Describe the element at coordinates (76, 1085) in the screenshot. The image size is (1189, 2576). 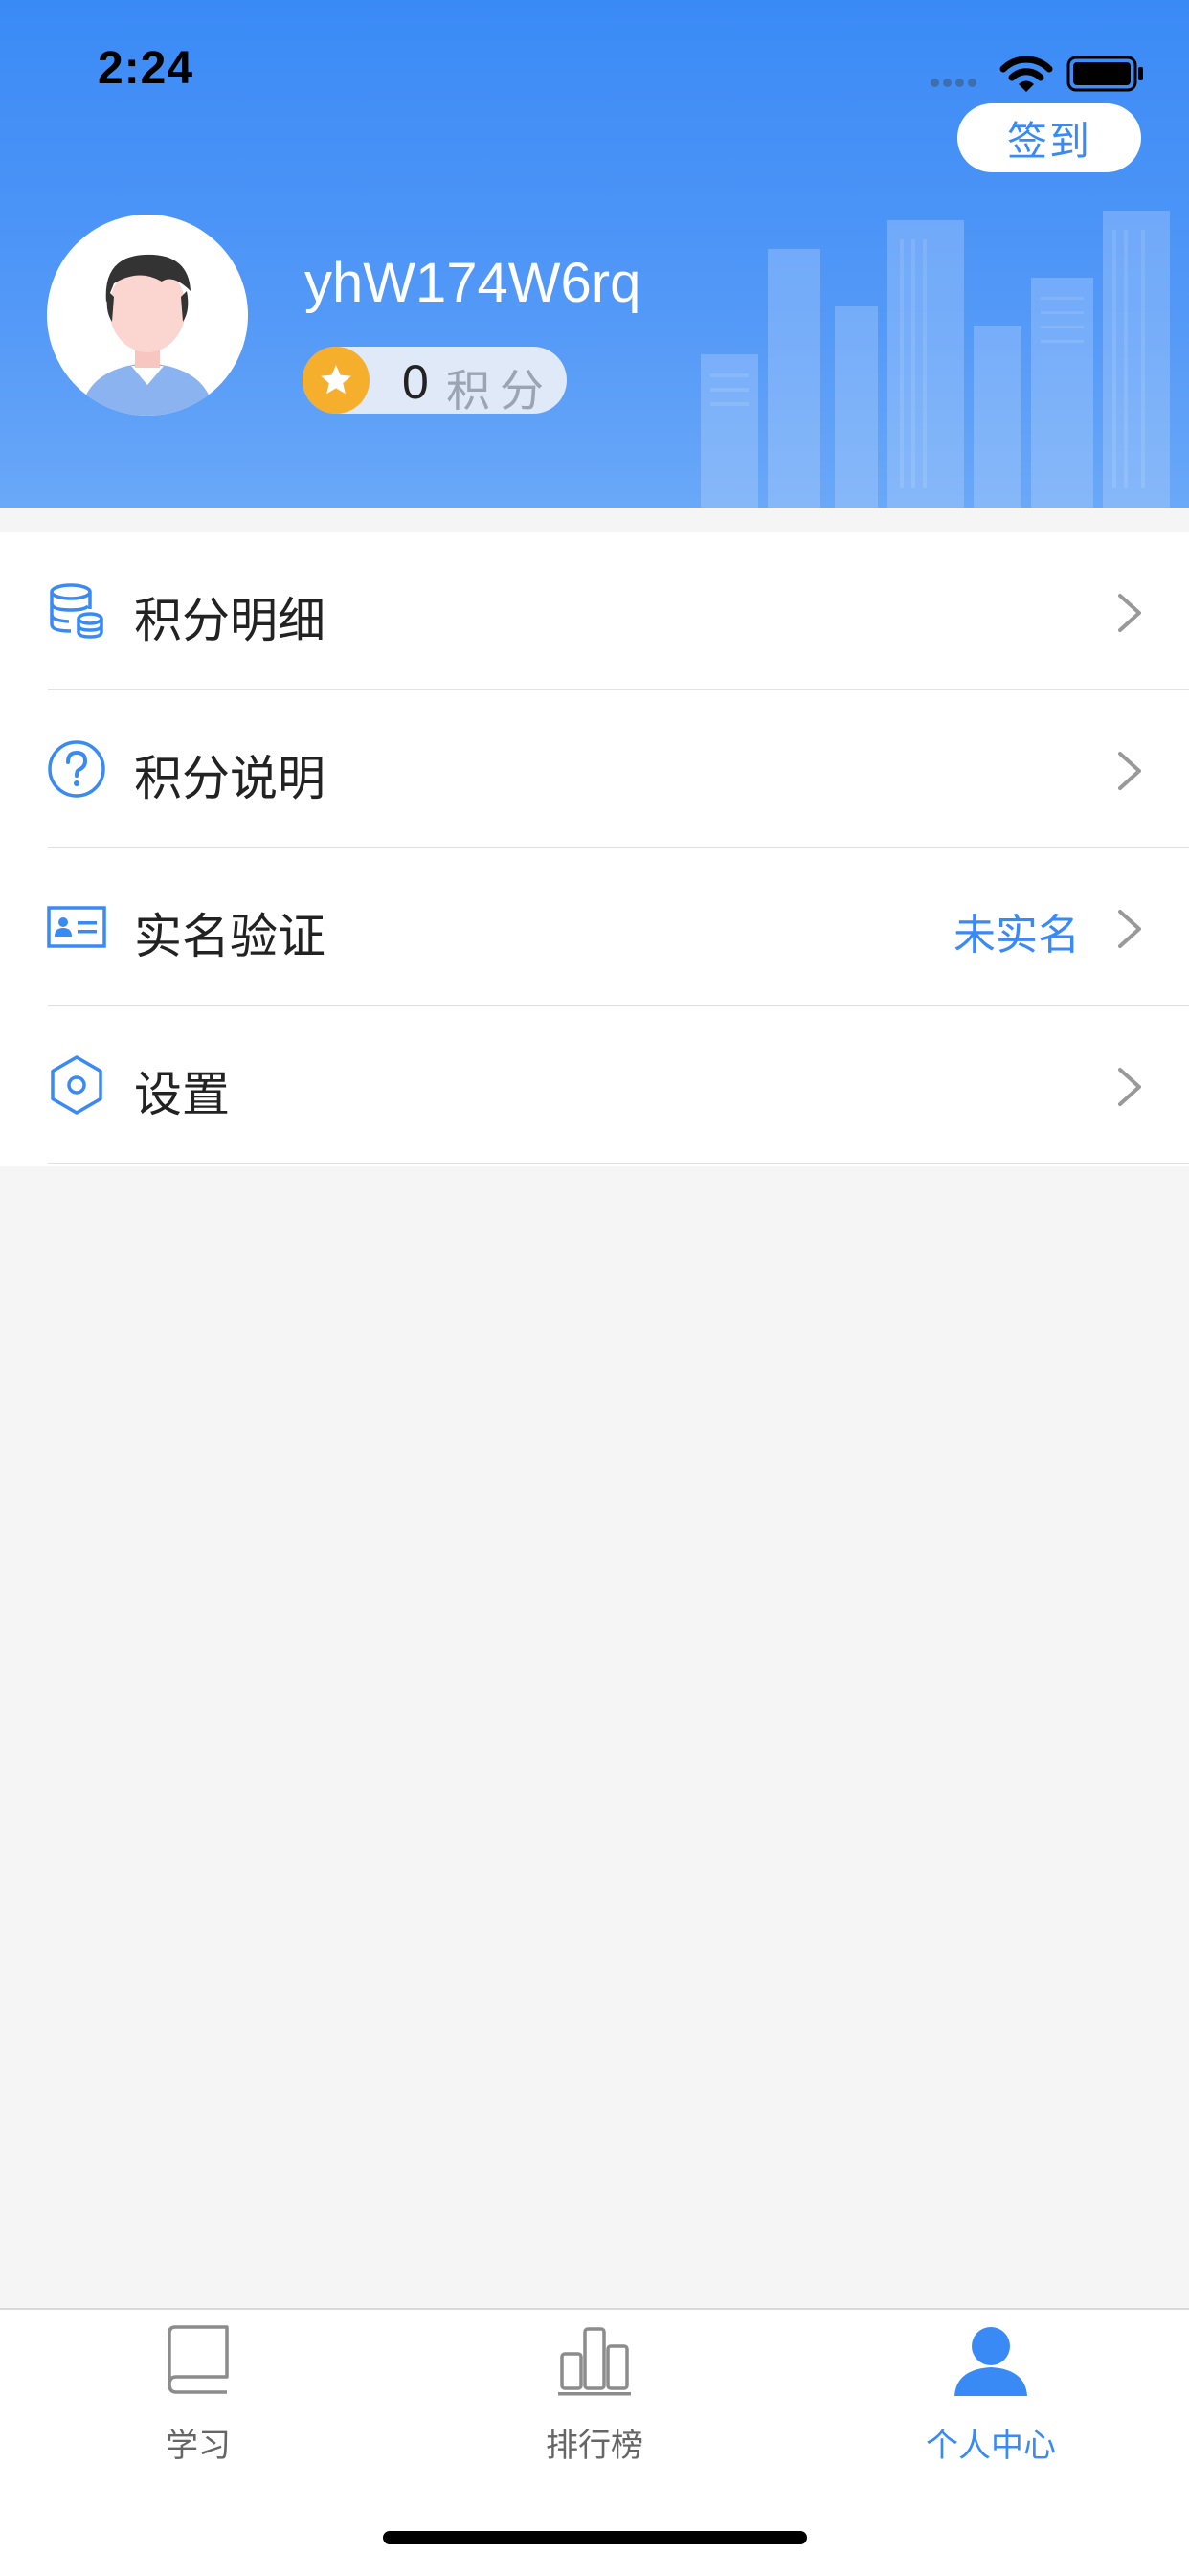
I see `settings-hexagon-icon` at that location.